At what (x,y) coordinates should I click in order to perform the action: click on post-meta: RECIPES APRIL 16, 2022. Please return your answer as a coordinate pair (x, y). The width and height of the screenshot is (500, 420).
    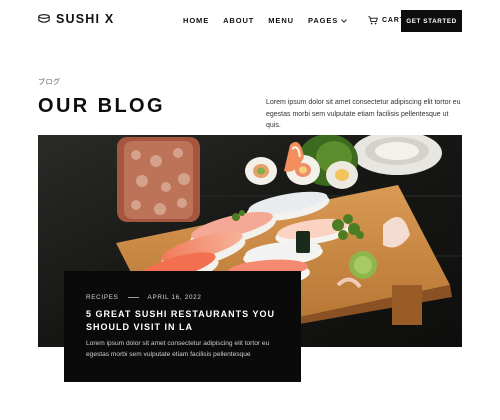
    Looking at the image, I should click on (144, 297).